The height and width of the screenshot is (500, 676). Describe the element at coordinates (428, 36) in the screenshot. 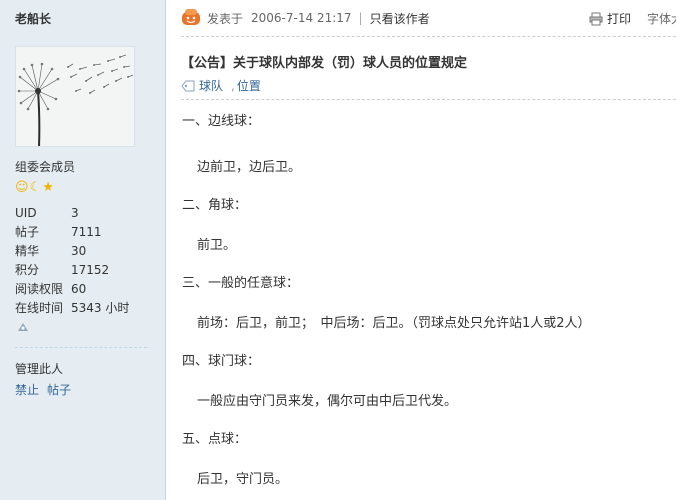

I see `header-divider` at that location.